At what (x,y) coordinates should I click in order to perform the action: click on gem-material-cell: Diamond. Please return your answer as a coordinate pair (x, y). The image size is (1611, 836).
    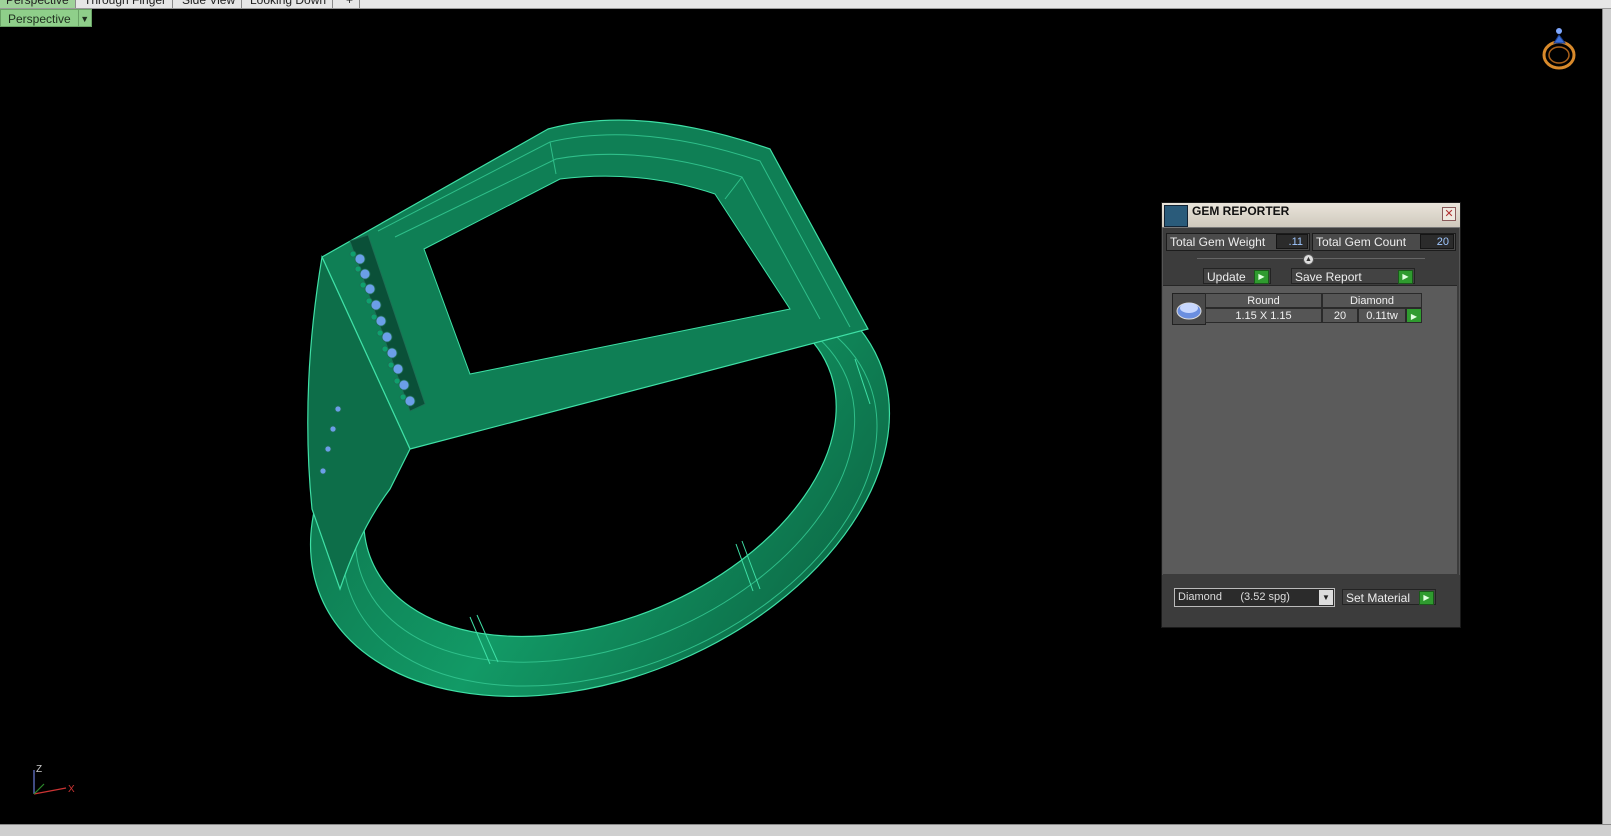
    Looking at the image, I should click on (1372, 300).